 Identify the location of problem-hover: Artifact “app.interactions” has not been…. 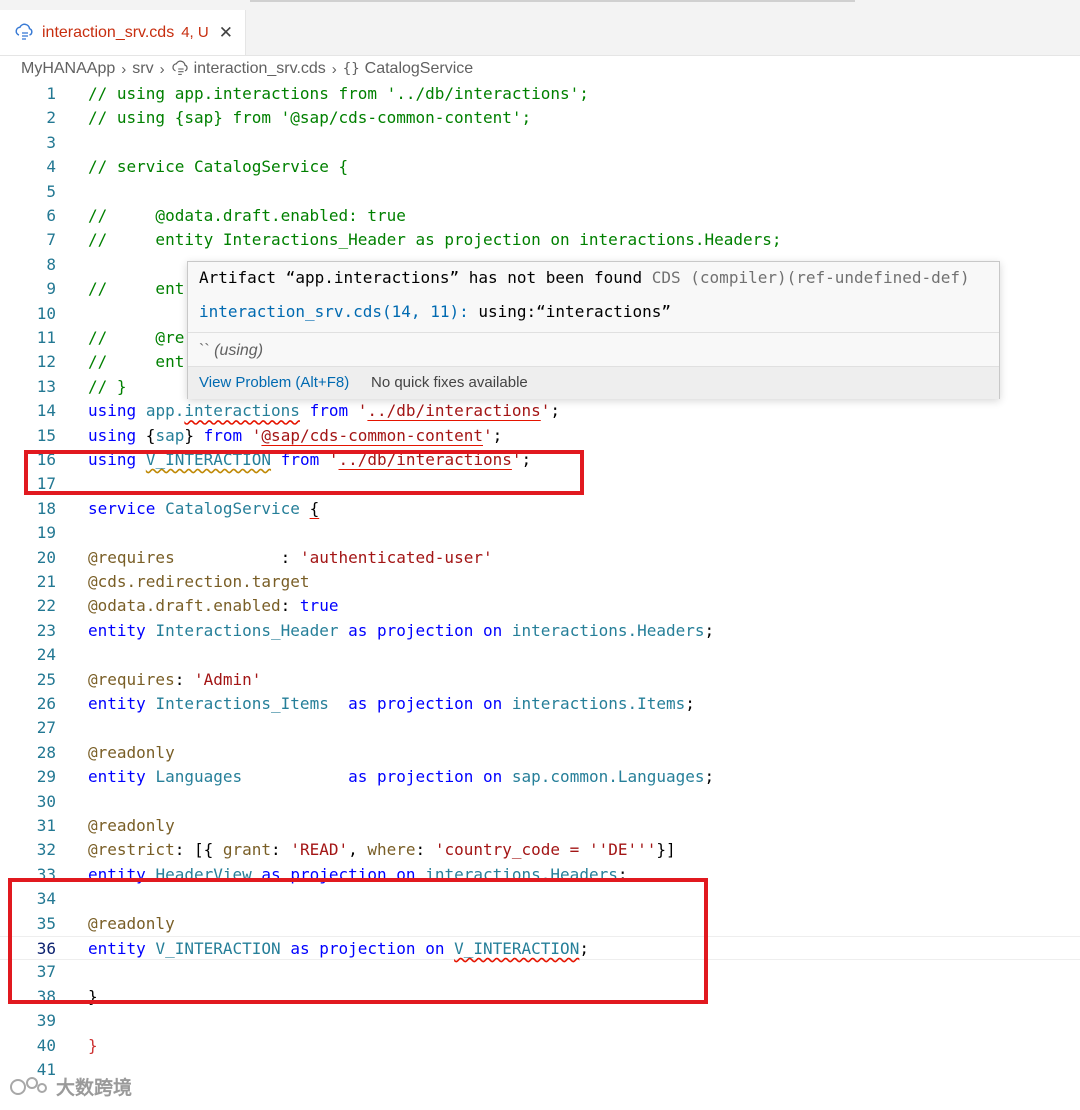
(593, 330).